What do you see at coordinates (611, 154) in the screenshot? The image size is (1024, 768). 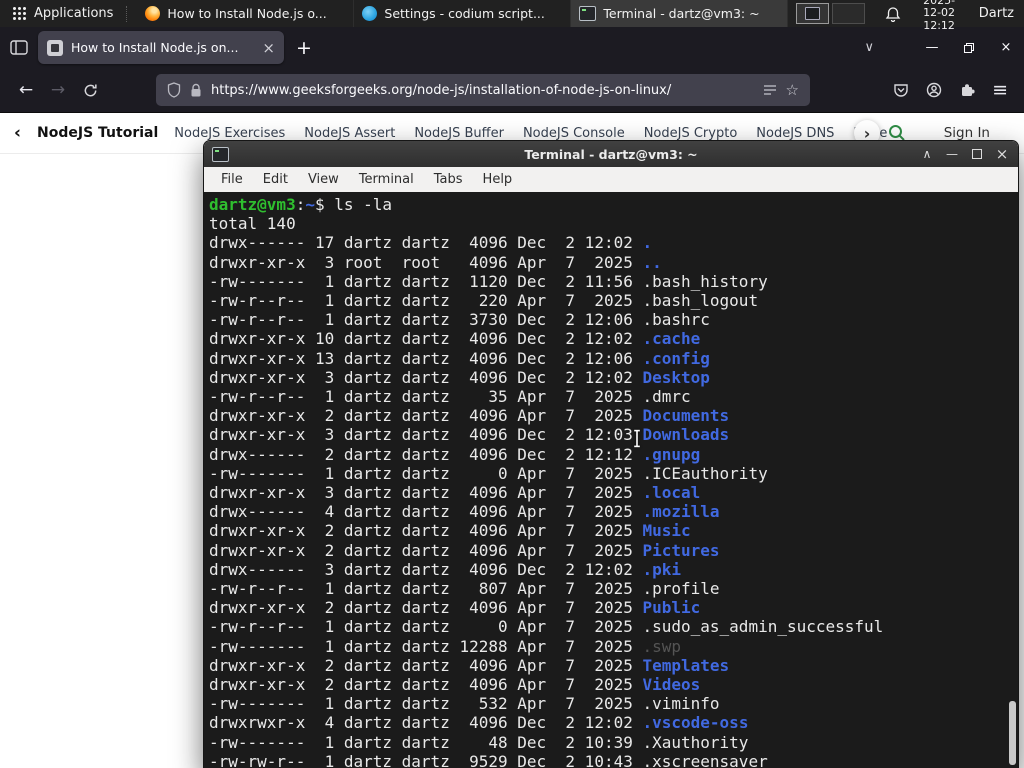 I see `terminal-titlebar: Terminal - dartz@vm3: ~ ∧ — ×` at bounding box center [611, 154].